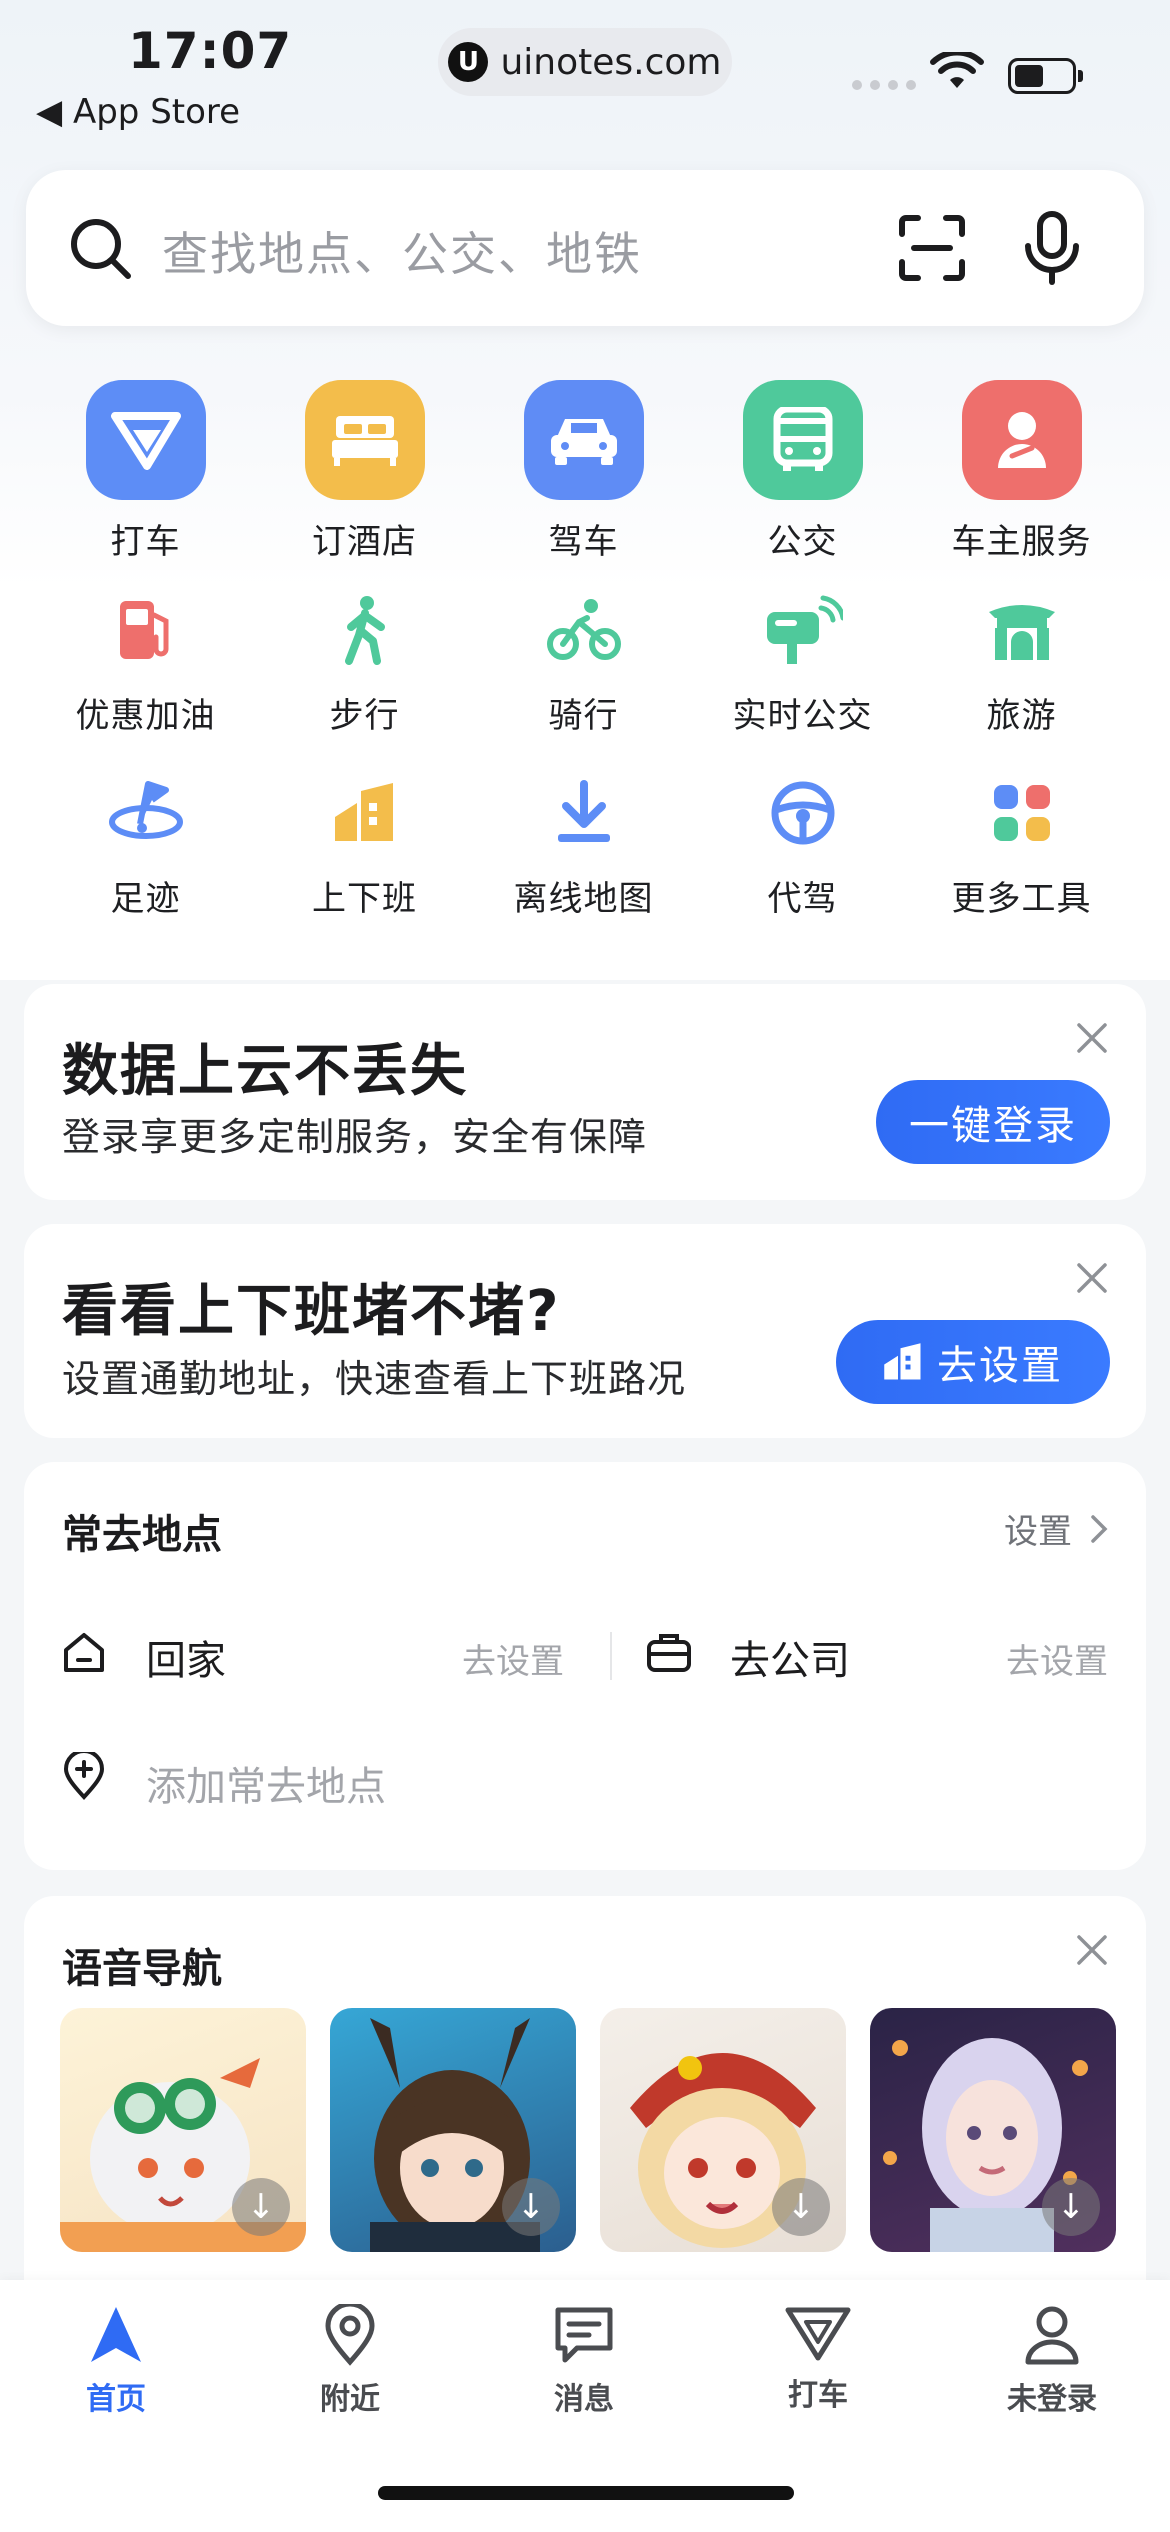  I want to click on card-title: 看看上下班堵不堵?, so click(311, 1311).